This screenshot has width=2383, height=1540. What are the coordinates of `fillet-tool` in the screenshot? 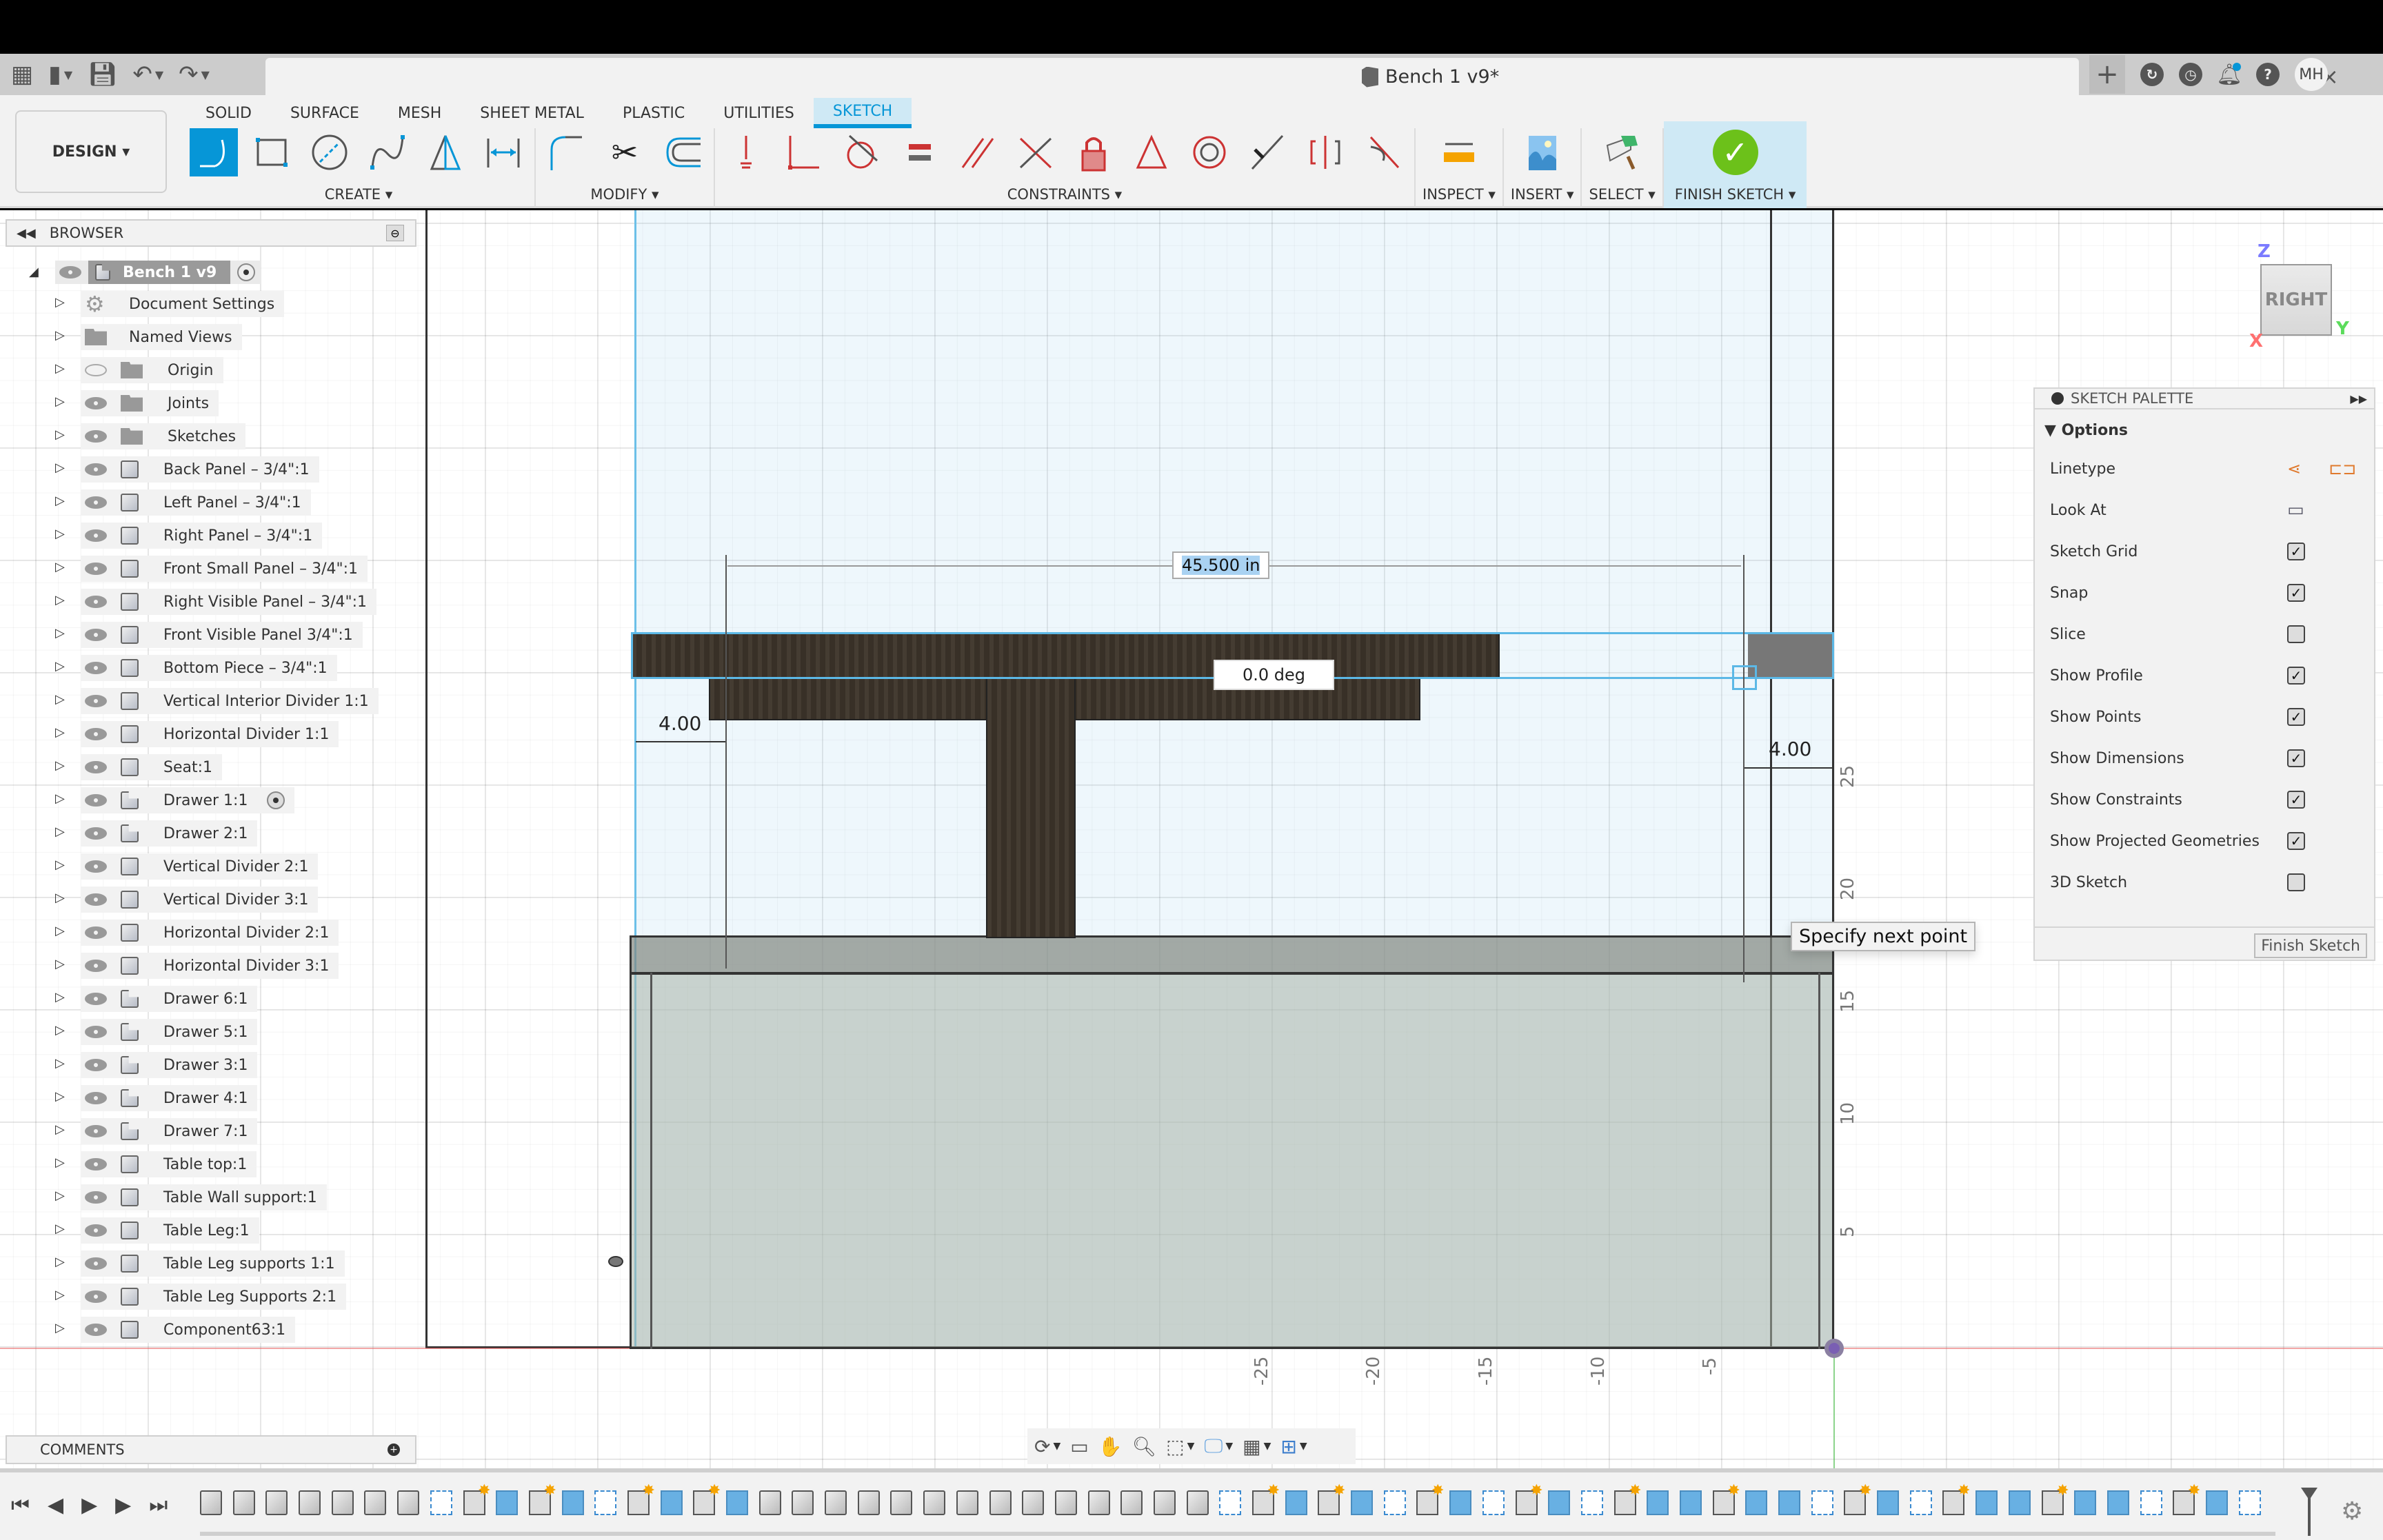 It's located at (567, 152).